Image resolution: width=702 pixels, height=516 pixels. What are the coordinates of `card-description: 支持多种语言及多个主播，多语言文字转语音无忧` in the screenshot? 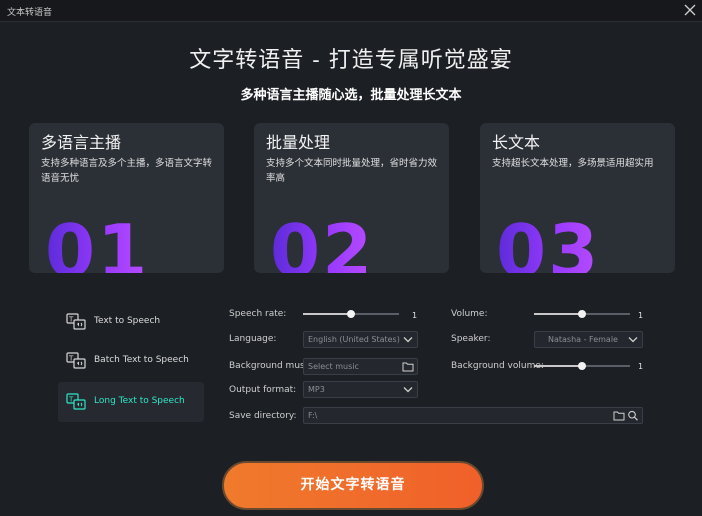 It's located at (127, 171).